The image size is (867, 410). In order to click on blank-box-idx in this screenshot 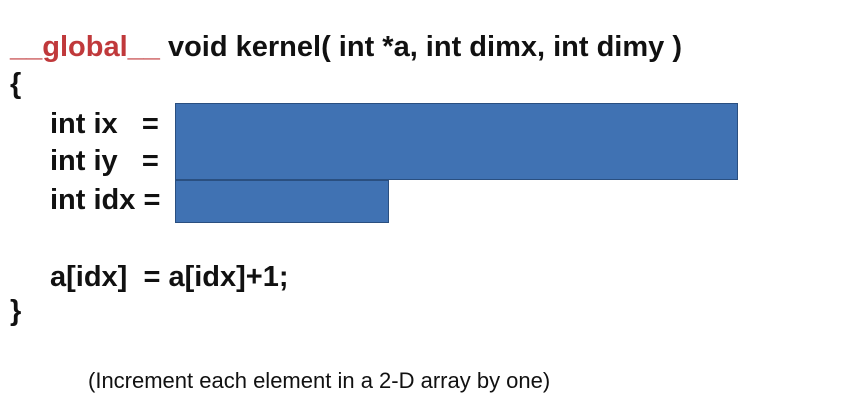, I will do `click(282, 201)`.